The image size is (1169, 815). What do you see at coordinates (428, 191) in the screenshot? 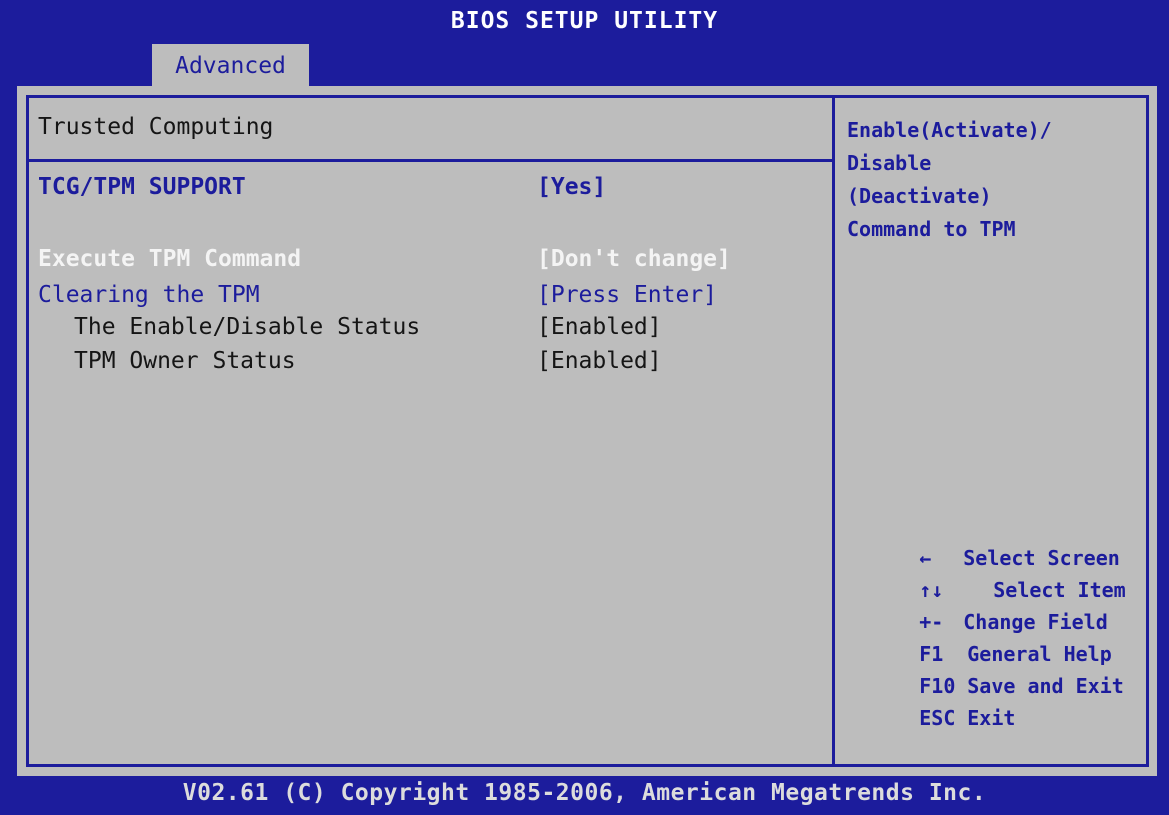
I see `setting-tcg-tpm-support: TCG/TPM SUPPORT [Yes]` at bounding box center [428, 191].